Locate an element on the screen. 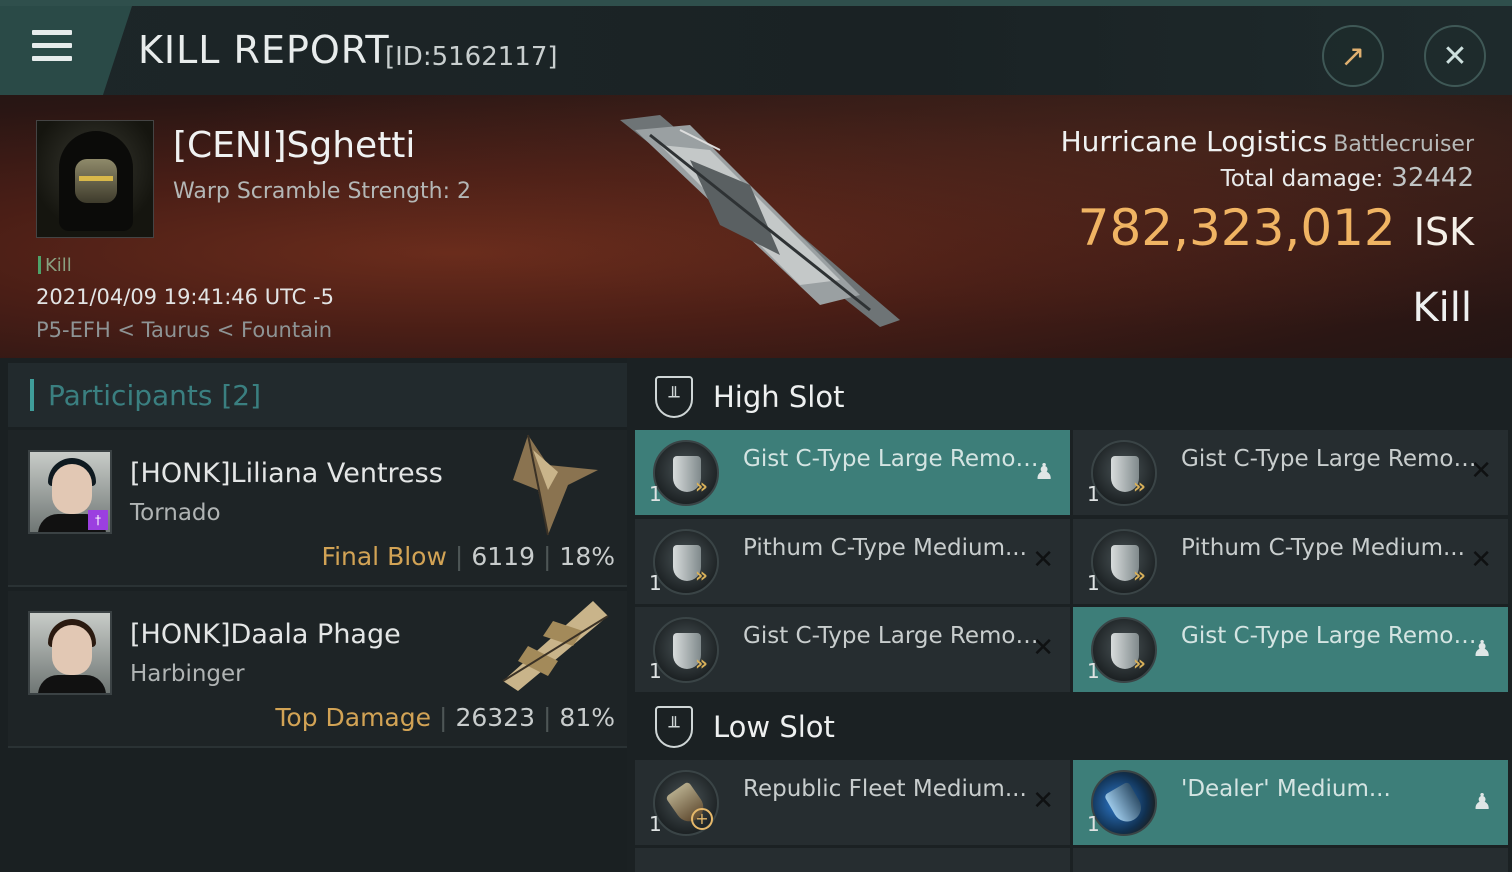 The width and height of the screenshot is (1512, 872). kill-datetime: 2021/04/09 19:41:46 UTC -5 is located at coordinates (185, 297).